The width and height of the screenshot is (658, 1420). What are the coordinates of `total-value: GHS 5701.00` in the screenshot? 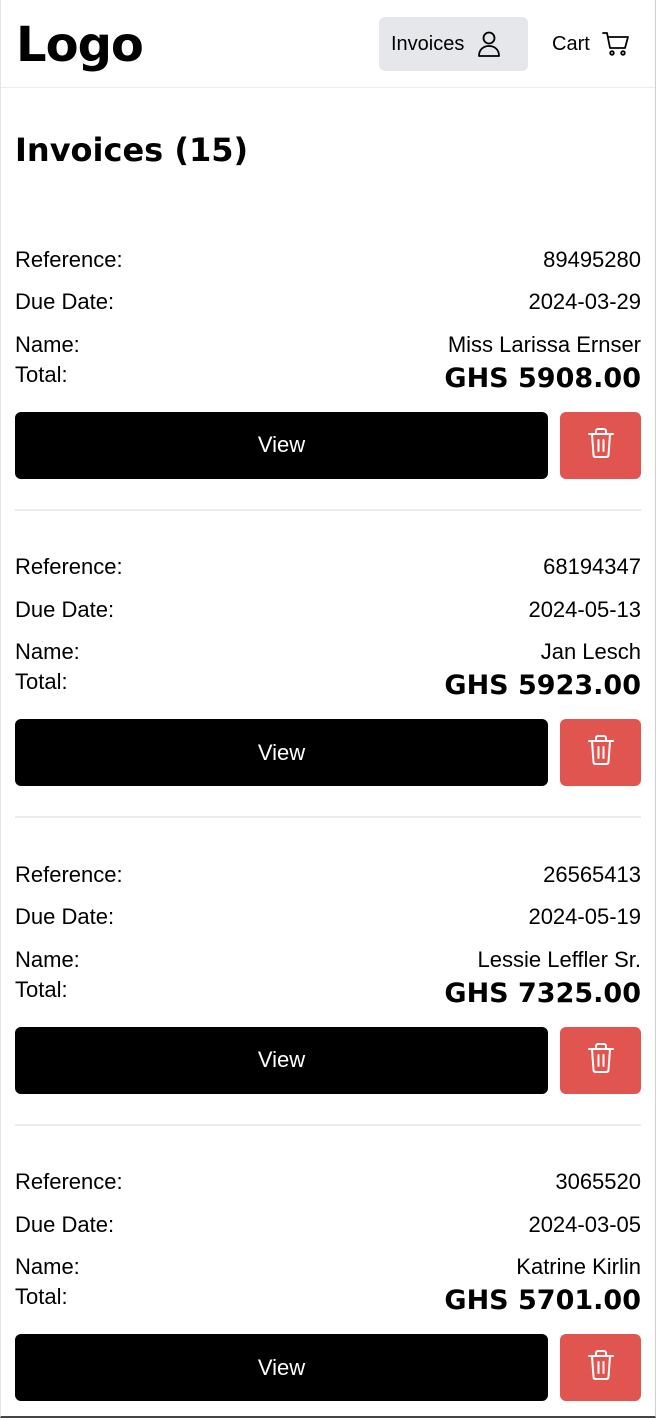 It's located at (542, 1300).